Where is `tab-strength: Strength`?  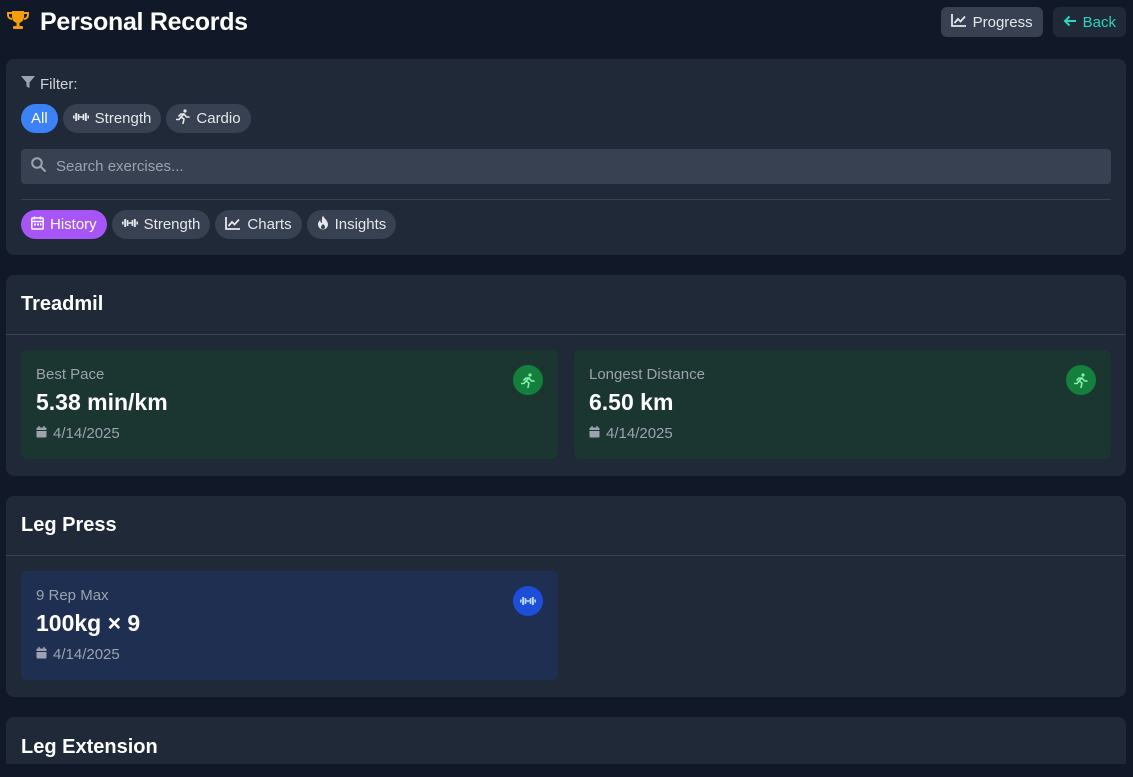
tab-strength: Strength is located at coordinates (161, 224).